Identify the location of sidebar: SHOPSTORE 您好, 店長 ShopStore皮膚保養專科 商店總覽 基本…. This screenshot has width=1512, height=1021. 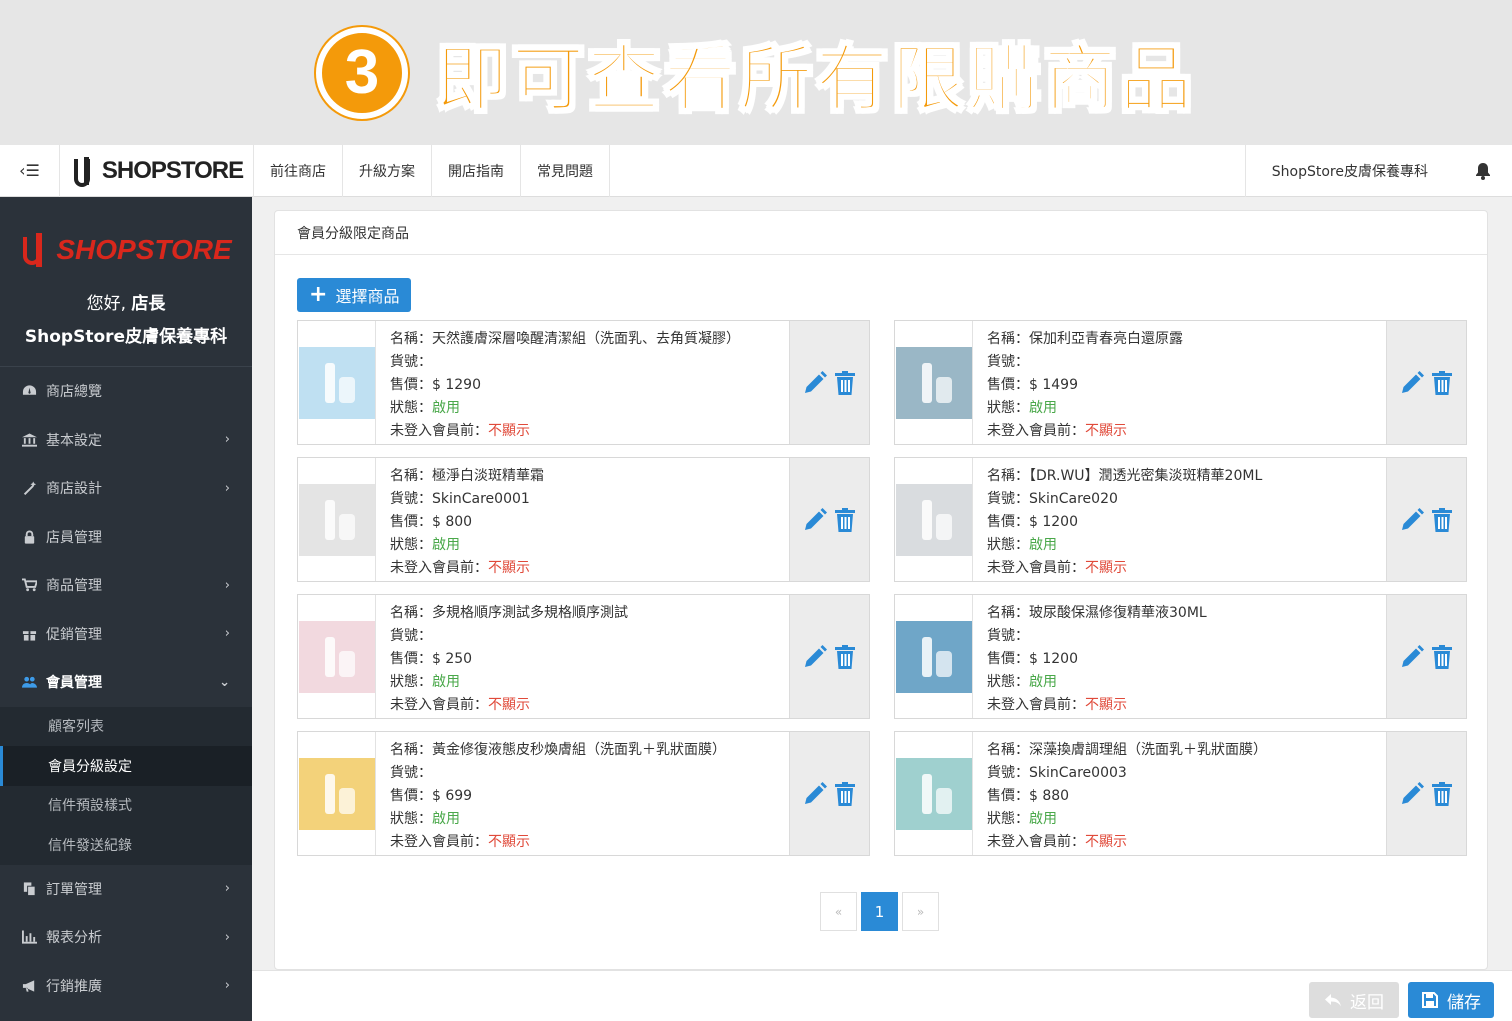
(126, 609).